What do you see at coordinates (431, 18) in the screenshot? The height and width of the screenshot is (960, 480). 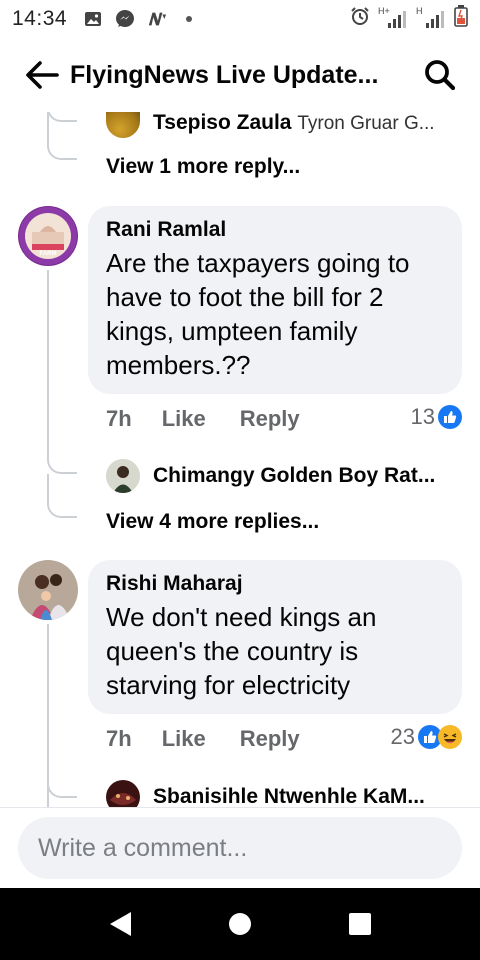 I see `signal-2-icon: H` at bounding box center [431, 18].